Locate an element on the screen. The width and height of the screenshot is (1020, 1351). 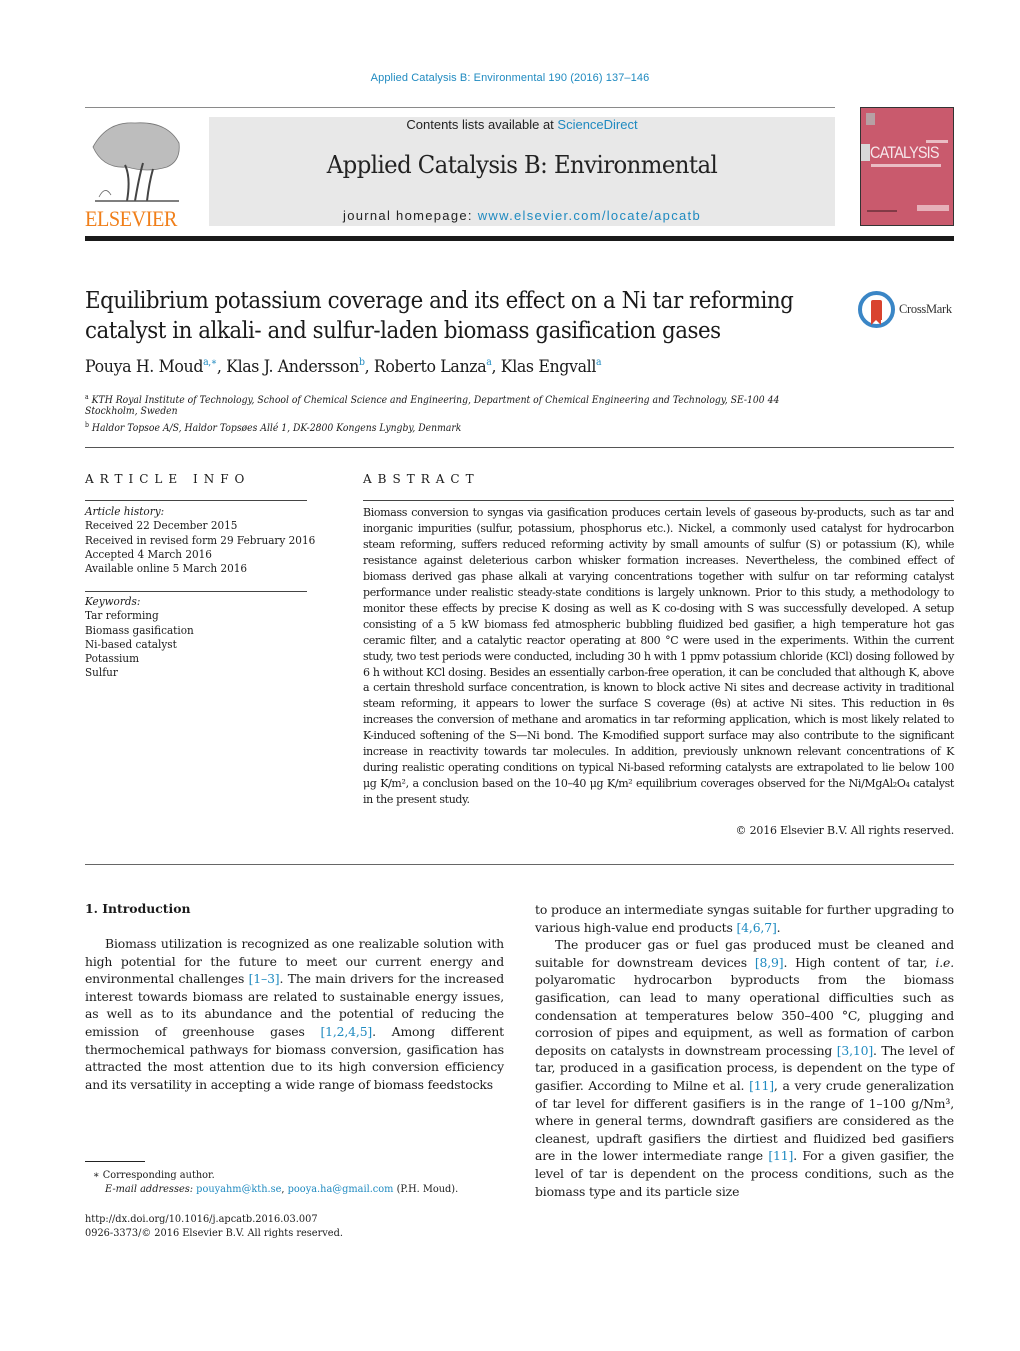
elsevier-logo: ELSEVIER is located at coordinates (135, 174).